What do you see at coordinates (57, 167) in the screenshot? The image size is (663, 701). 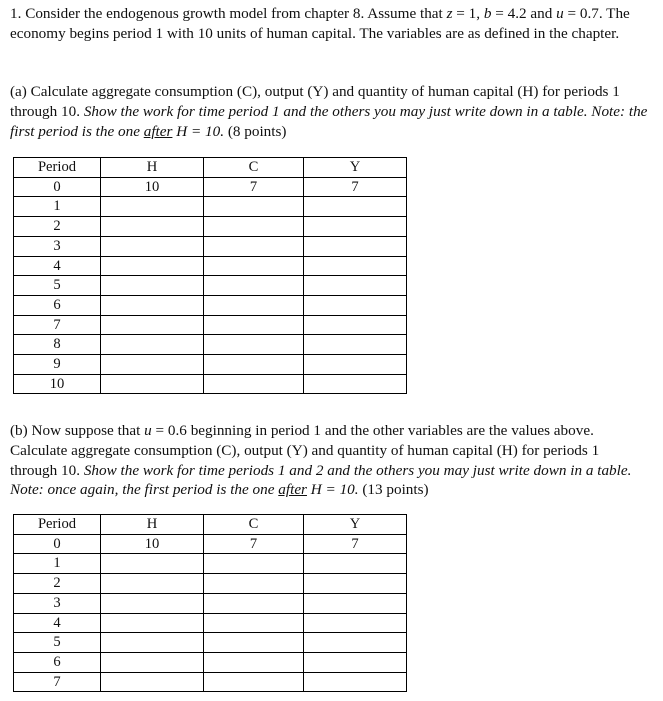 I see `table-a-header-period: Period` at bounding box center [57, 167].